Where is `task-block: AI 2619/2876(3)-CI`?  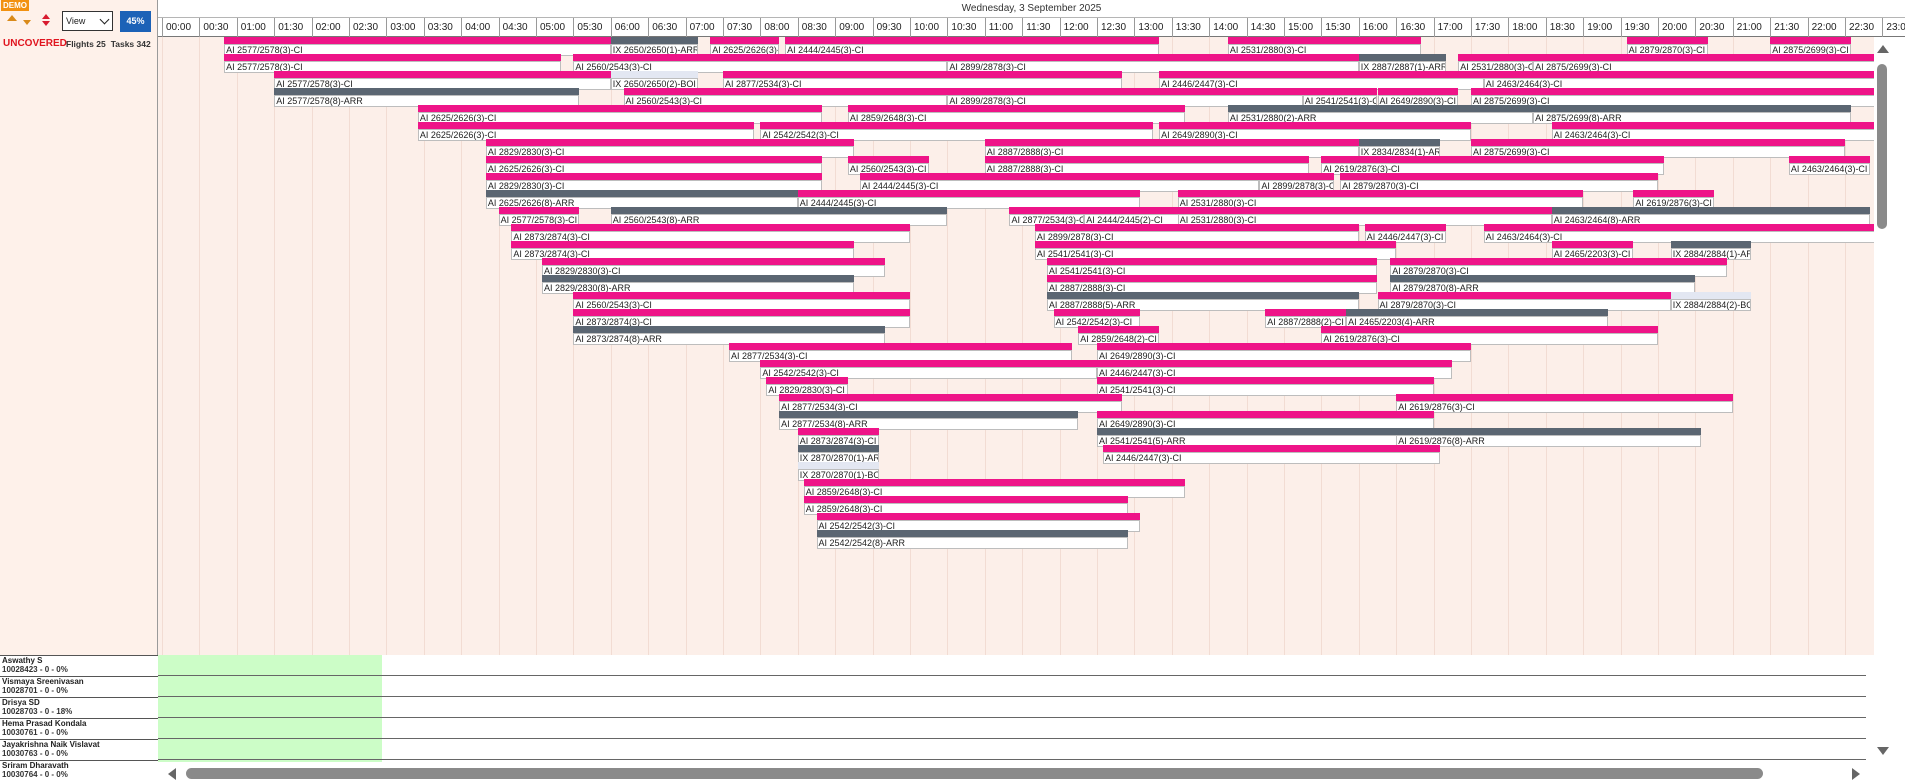
task-block: AI 2619/2876(3)-CI is located at coordinates (1564, 404).